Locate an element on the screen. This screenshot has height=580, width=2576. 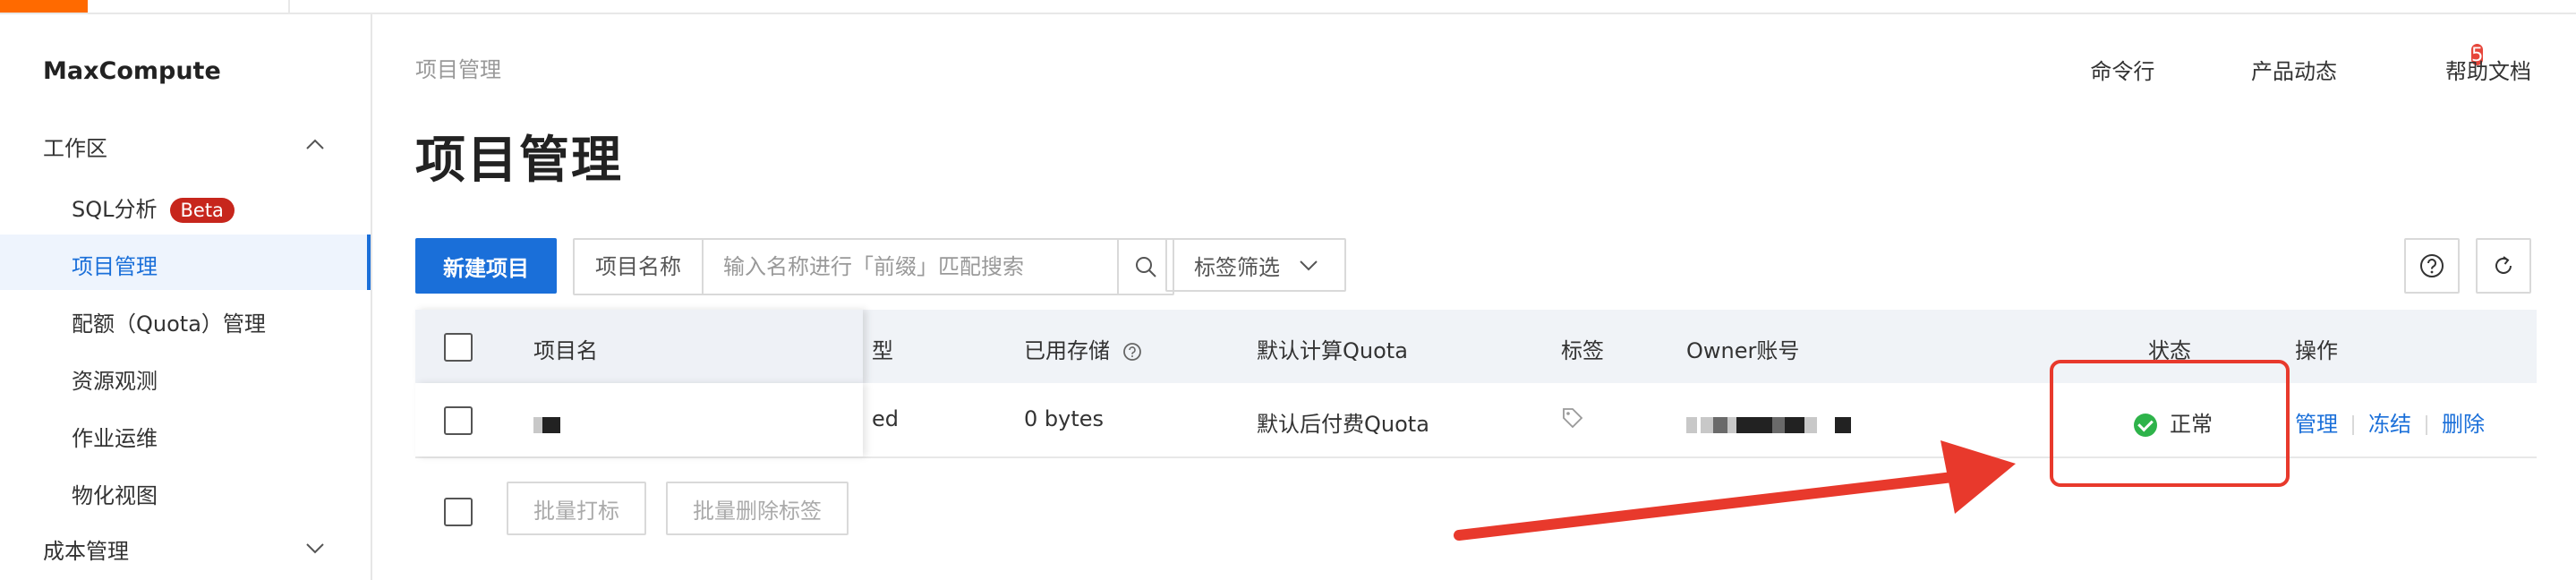
search-group: 项目名称 is located at coordinates (873, 266).